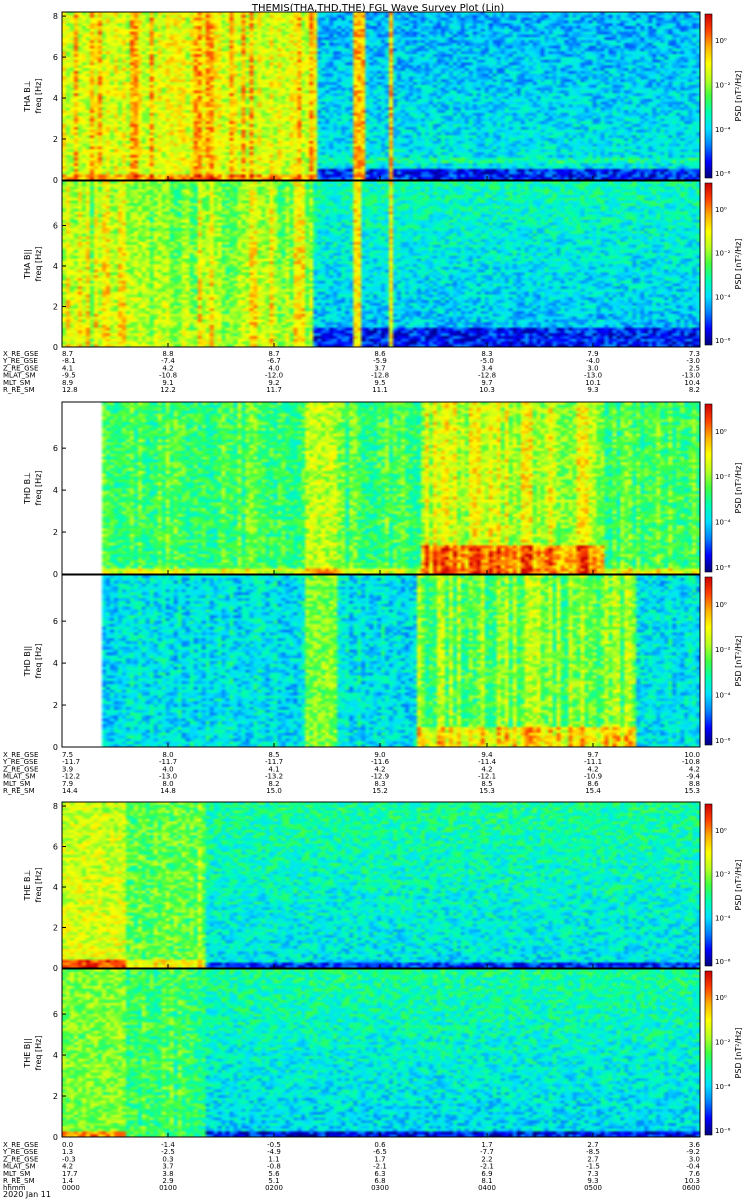  Describe the element at coordinates (487, 390) in the screenshot. I see `ephemeris-value: 10.3` at that location.